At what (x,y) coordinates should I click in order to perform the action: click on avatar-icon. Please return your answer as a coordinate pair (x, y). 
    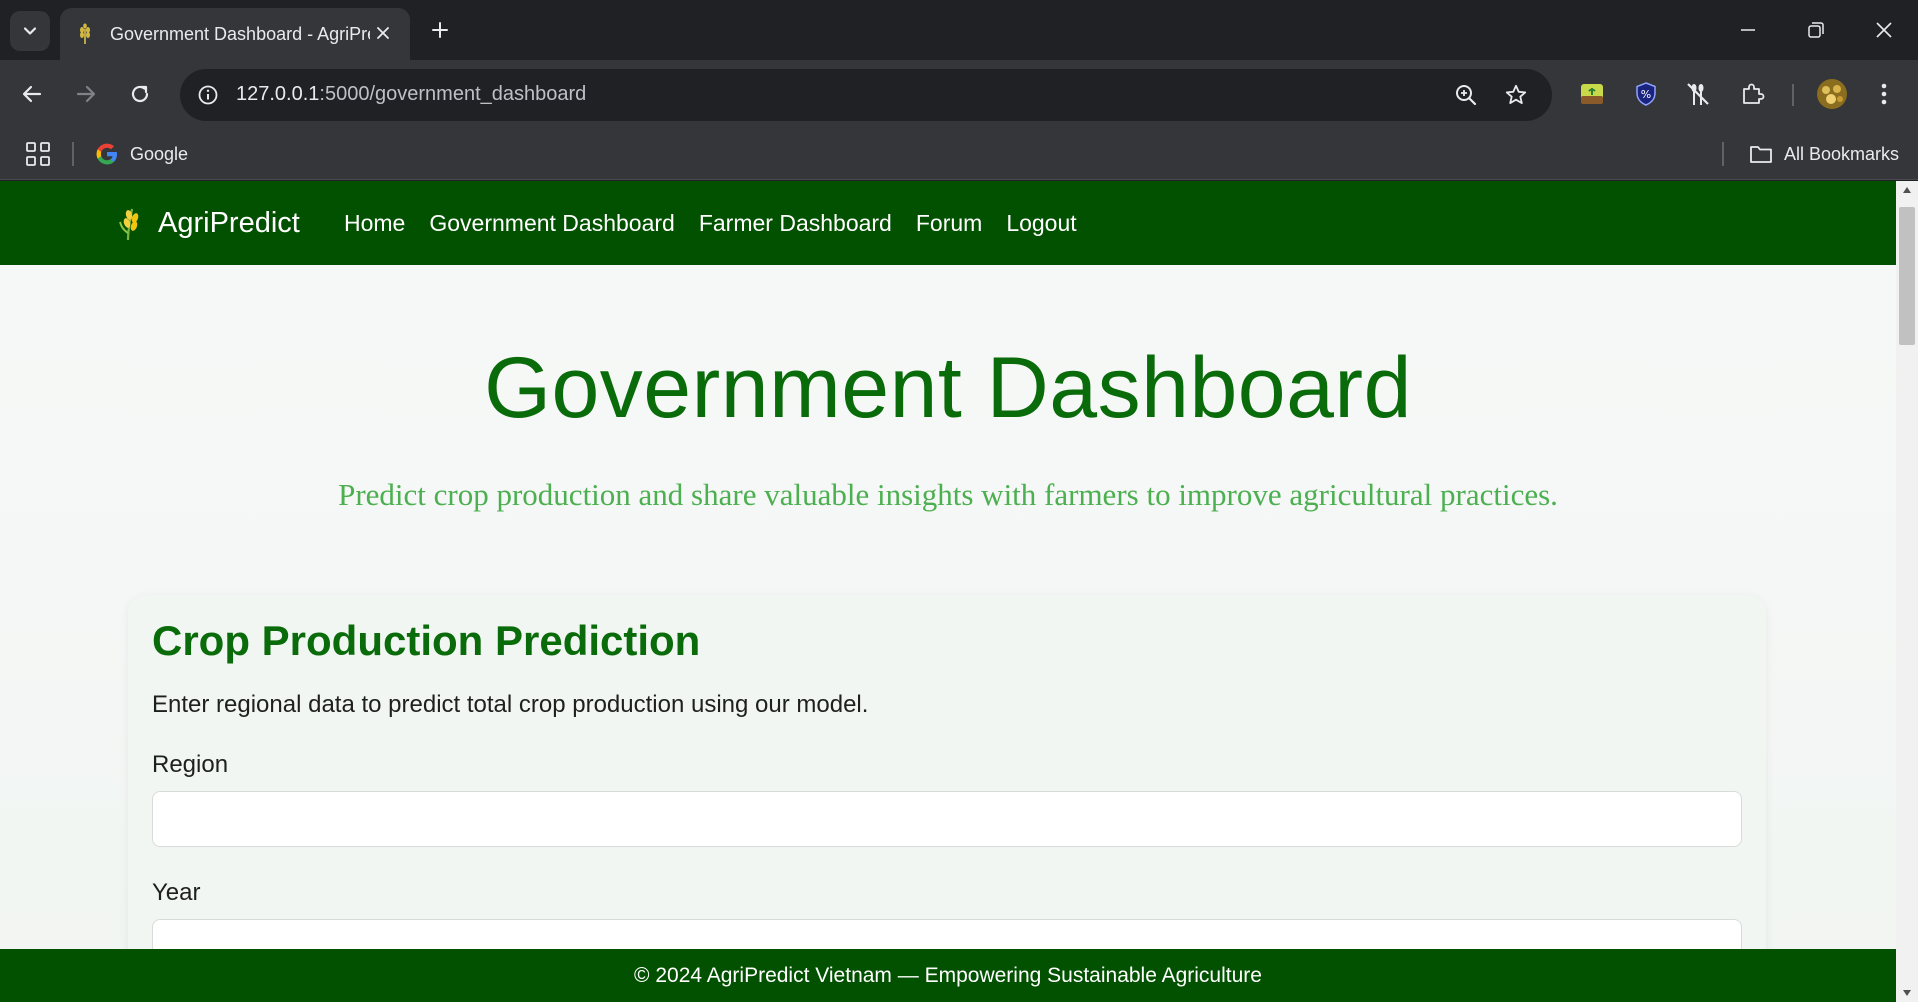
    Looking at the image, I should click on (1832, 94).